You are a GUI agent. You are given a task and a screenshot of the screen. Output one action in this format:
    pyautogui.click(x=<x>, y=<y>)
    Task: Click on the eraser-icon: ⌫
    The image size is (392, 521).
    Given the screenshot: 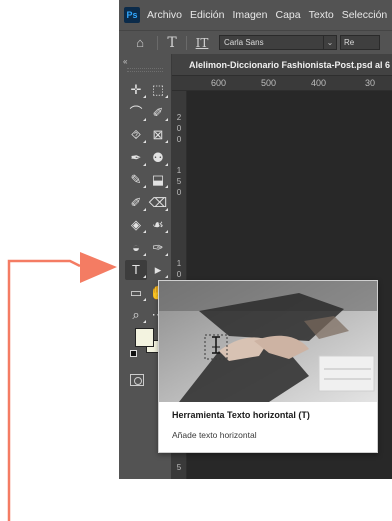 What is the action you would take?
    pyautogui.click(x=158, y=203)
    